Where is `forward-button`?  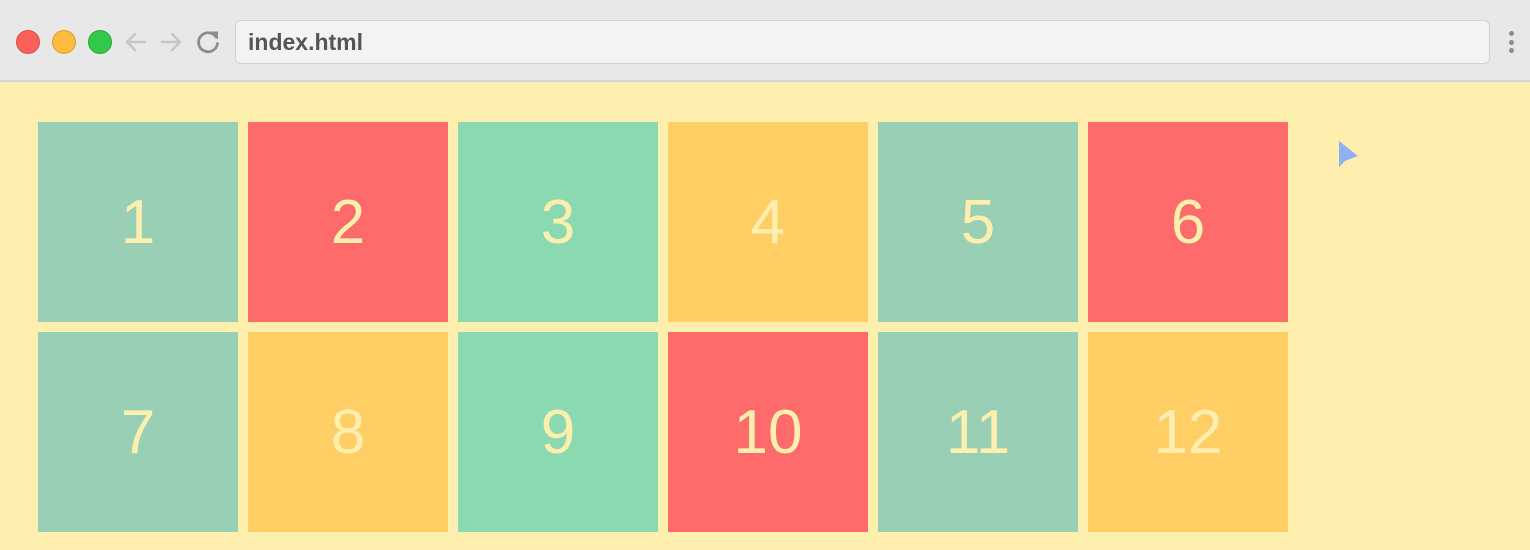 forward-button is located at coordinates (171, 42).